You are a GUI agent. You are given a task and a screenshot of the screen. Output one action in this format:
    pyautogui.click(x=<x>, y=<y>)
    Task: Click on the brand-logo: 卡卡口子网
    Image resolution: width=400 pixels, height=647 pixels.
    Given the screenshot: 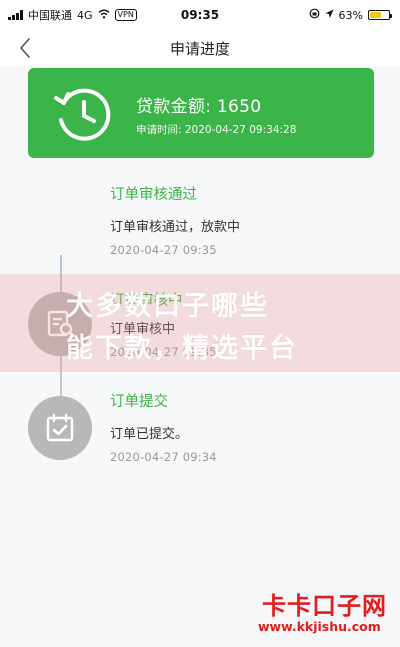 What is the action you would take?
    pyautogui.click(x=324, y=606)
    